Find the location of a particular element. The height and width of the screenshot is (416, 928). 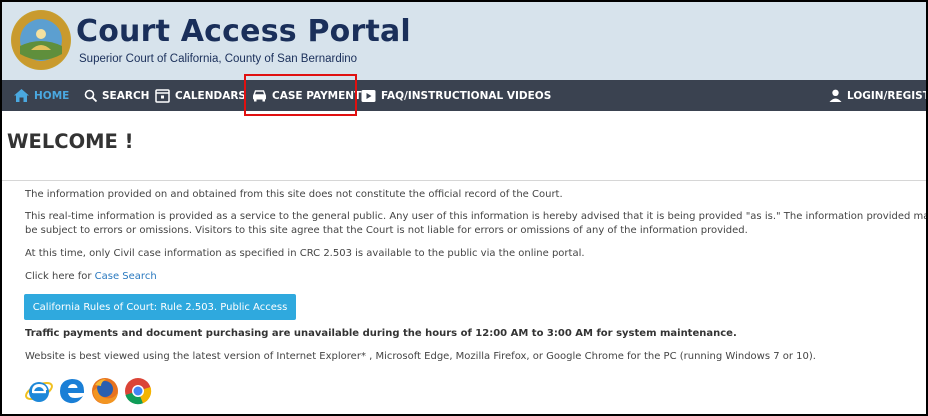

nav-search-label: SEARCH is located at coordinates (126, 95).